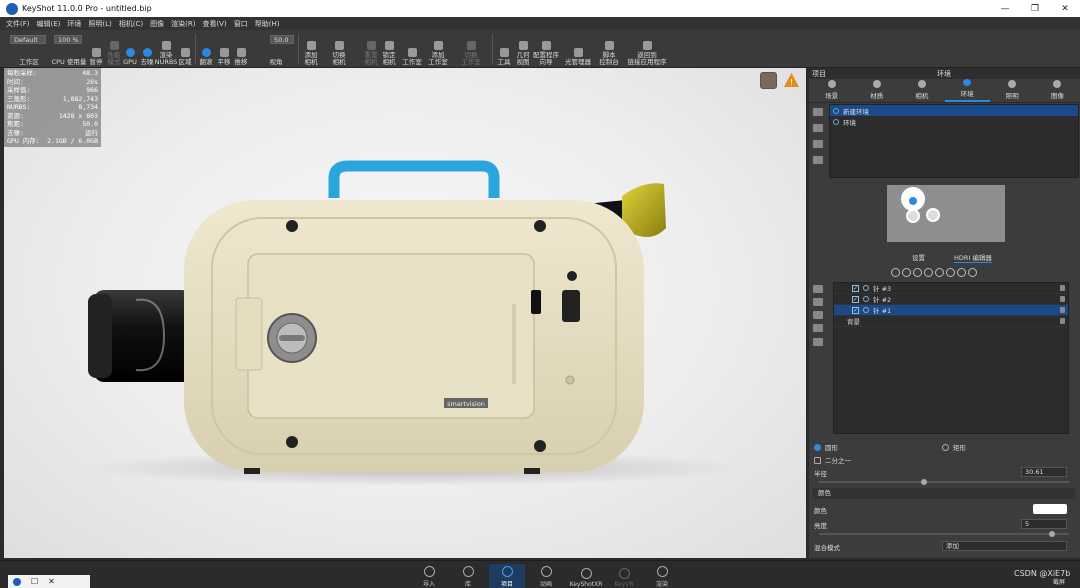 The width and height of the screenshot is (1080, 588). What do you see at coordinates (609, 49) in the screenshot?
I see `script-console-button: 脚本 控制台` at bounding box center [609, 49].